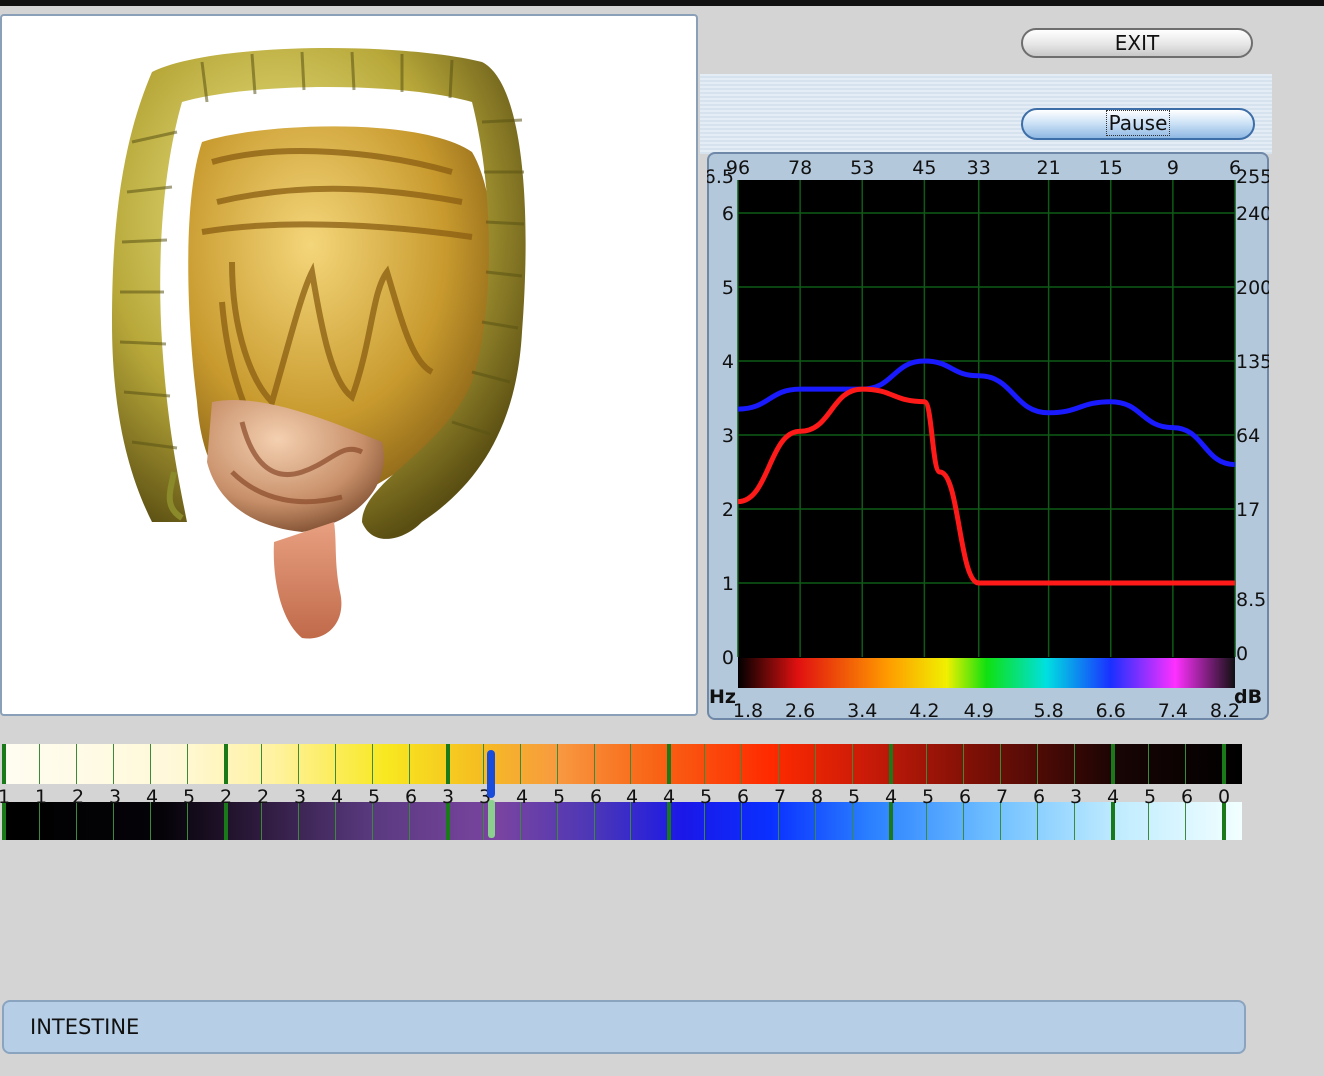  What do you see at coordinates (1242, 654) in the screenshot?
I see `right-axis-tick: 0` at bounding box center [1242, 654].